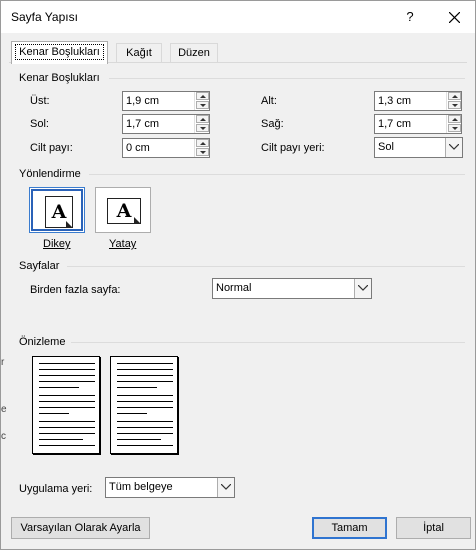 The image size is (476, 550). I want to click on set-as-default-button: Varsayılan Olarak Ayarla, so click(80, 528).